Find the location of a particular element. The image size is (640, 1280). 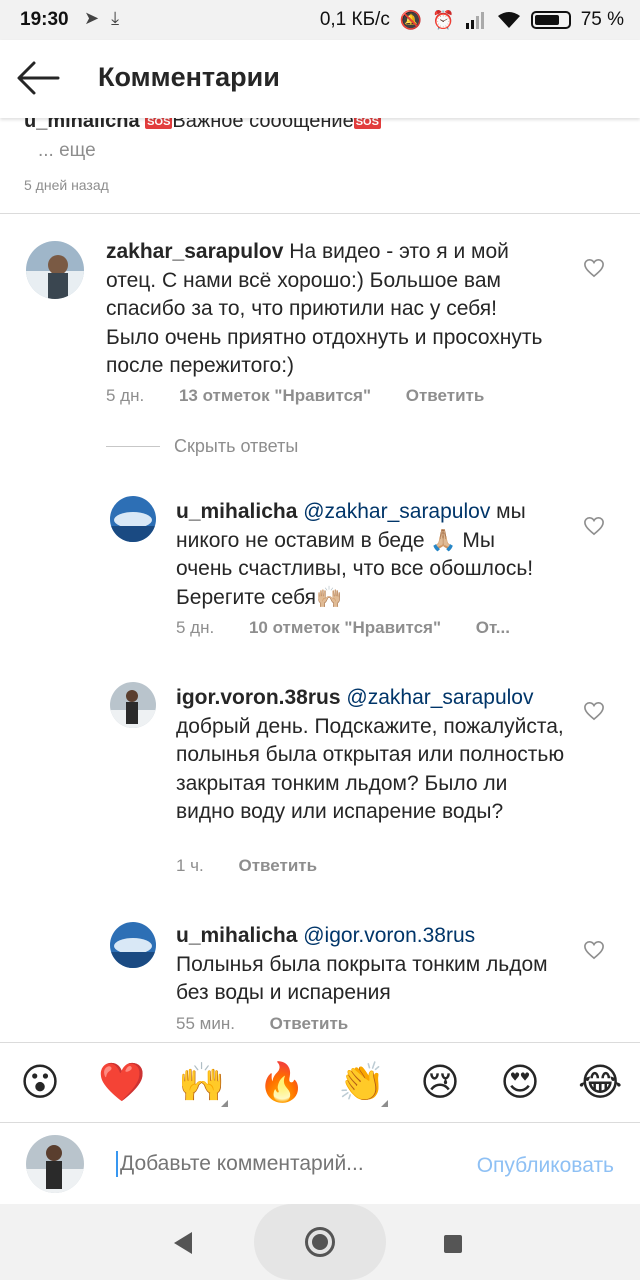

reply-username: igor.voron.38rus is located at coordinates (258, 697).